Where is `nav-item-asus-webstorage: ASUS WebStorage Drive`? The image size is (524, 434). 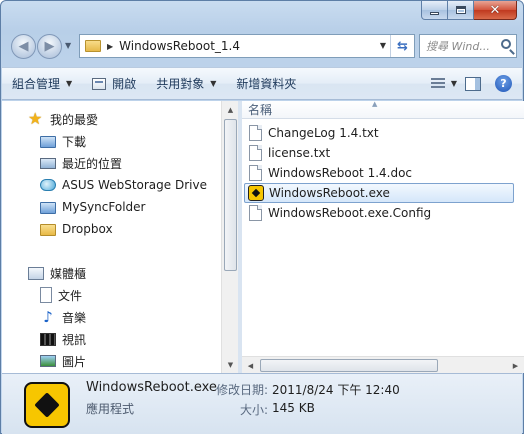
nav-item-asus-webstorage: ASUS WebStorage Drive is located at coordinates (123, 185).